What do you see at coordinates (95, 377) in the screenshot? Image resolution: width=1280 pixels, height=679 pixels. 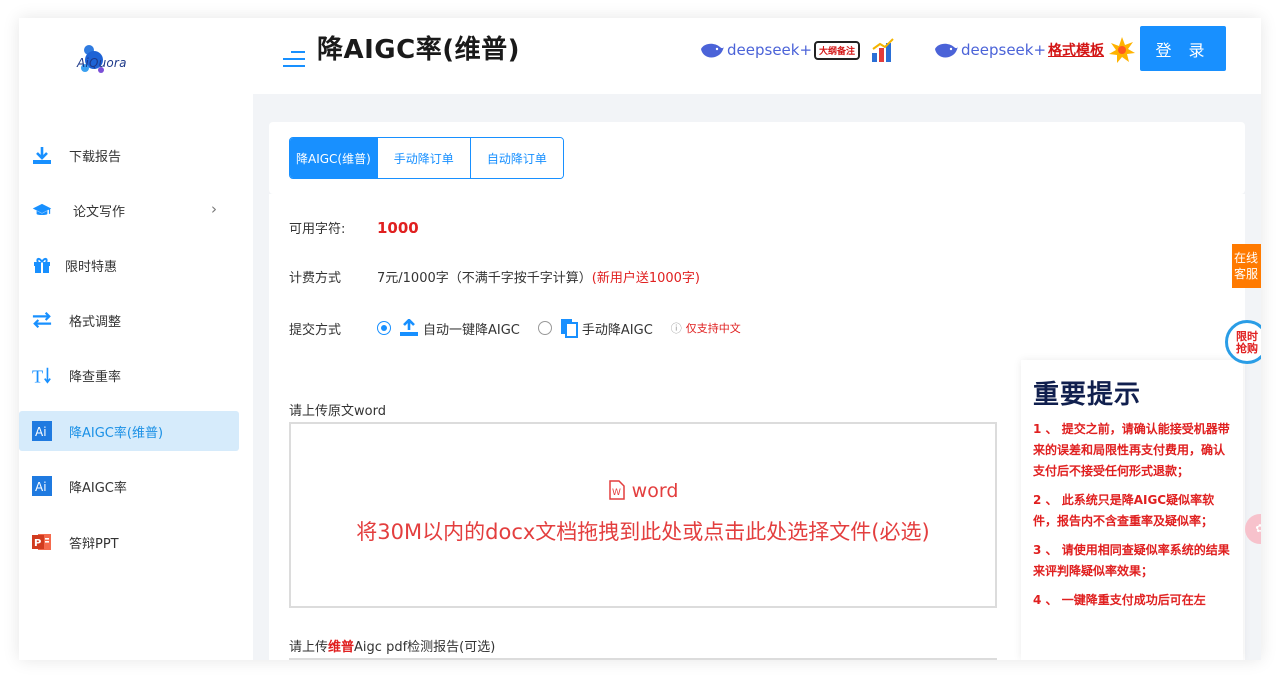 I see `sidebar-item-label: 降查重率` at bounding box center [95, 377].